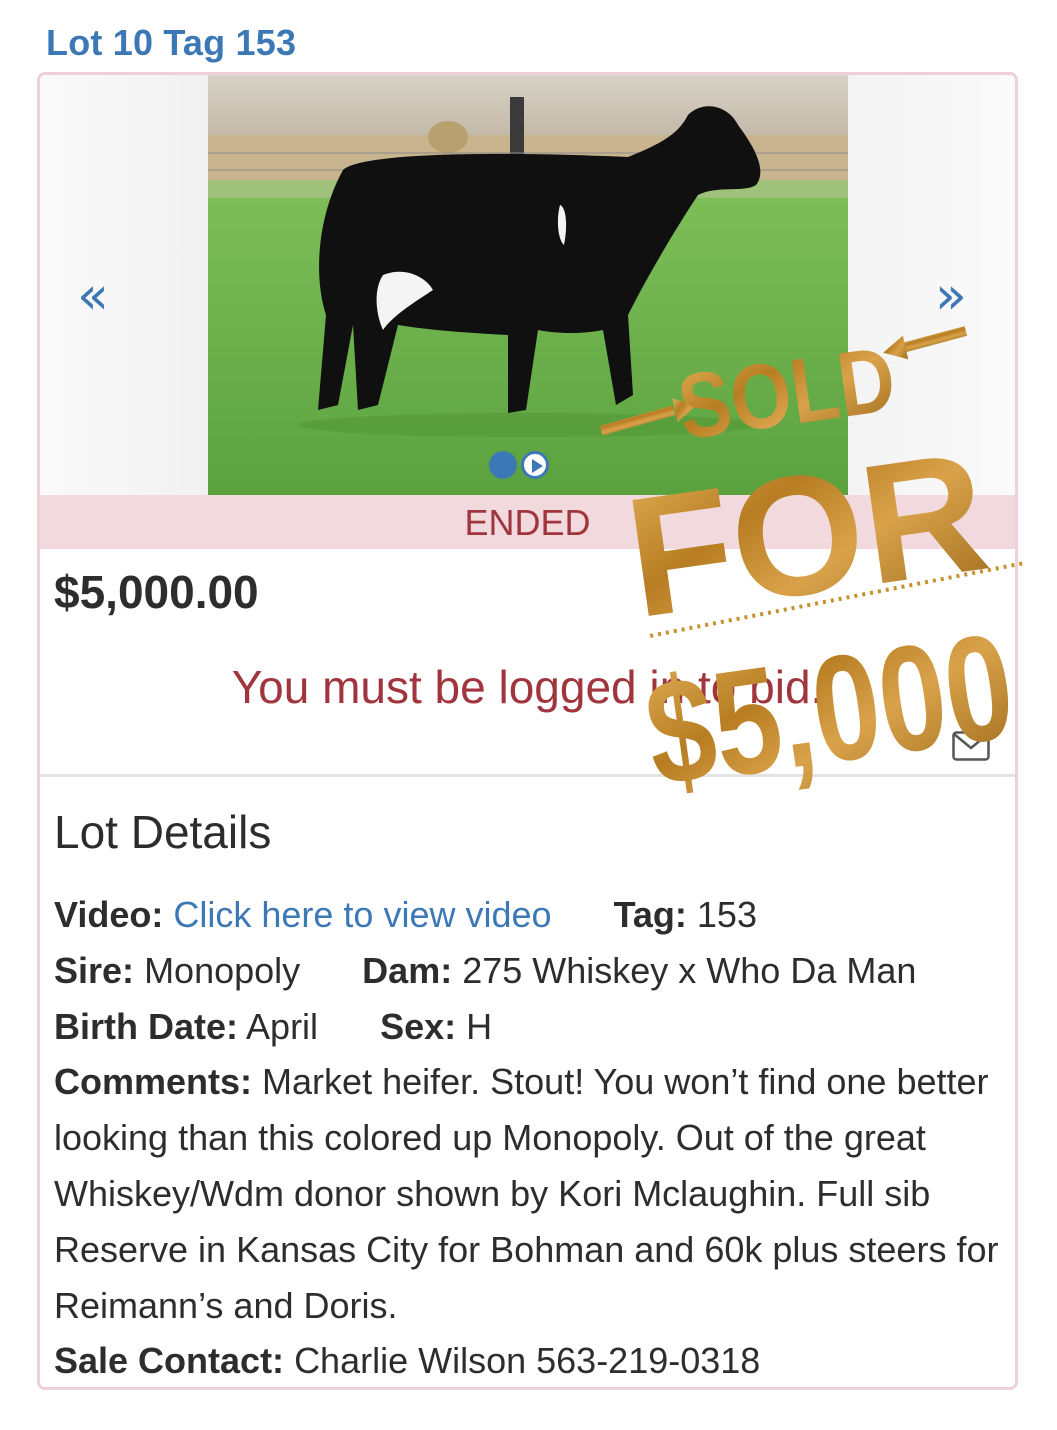  Describe the element at coordinates (650, 914) in the screenshot. I see `tag-label: Tag:` at that location.